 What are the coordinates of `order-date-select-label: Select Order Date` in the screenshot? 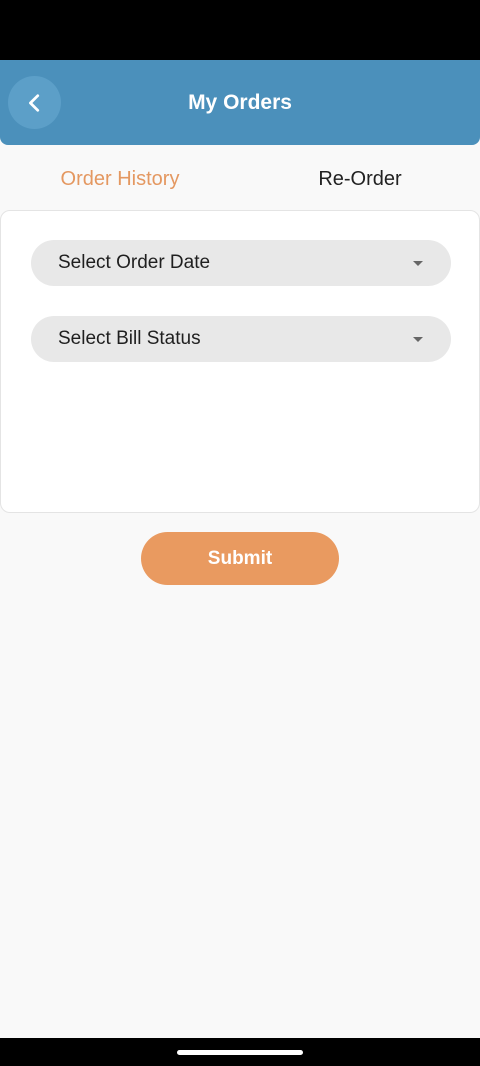 It's located at (134, 262).